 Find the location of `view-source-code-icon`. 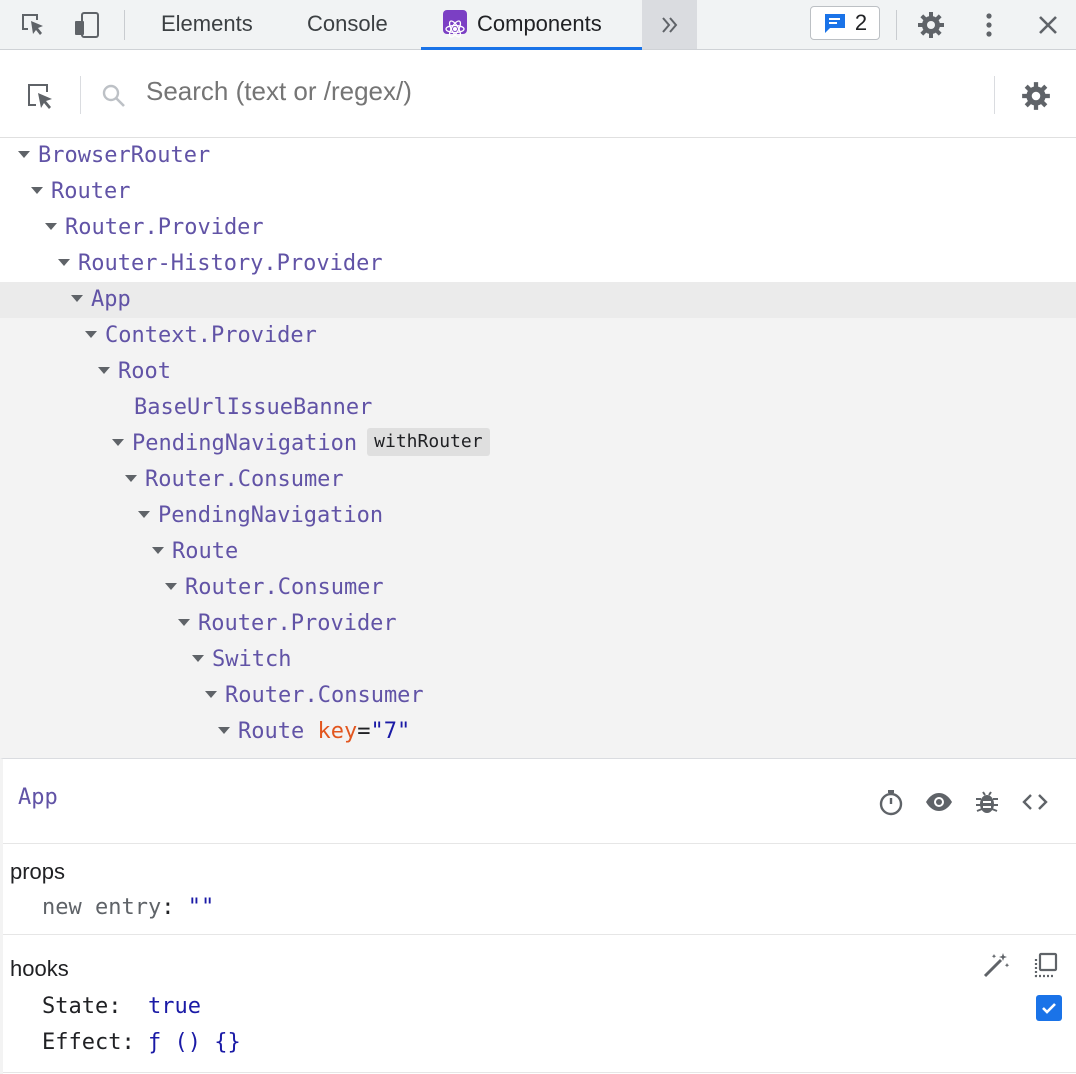

view-source-code-icon is located at coordinates (1035, 802).